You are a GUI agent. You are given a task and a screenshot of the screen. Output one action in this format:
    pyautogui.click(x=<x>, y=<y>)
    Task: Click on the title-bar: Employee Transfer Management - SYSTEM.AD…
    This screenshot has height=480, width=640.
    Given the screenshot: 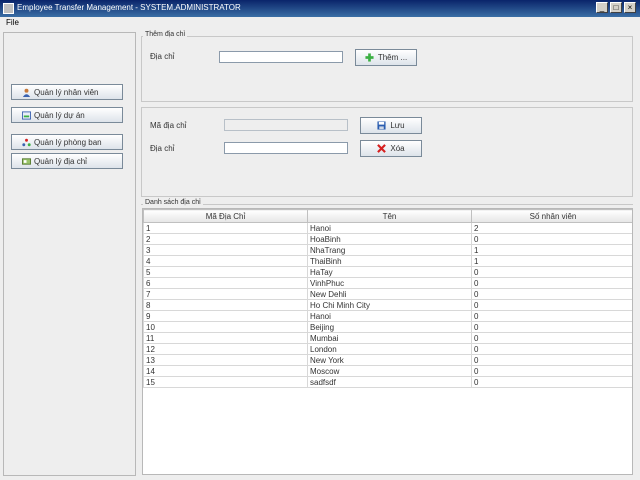 What is the action you would take?
    pyautogui.click(x=320, y=8)
    